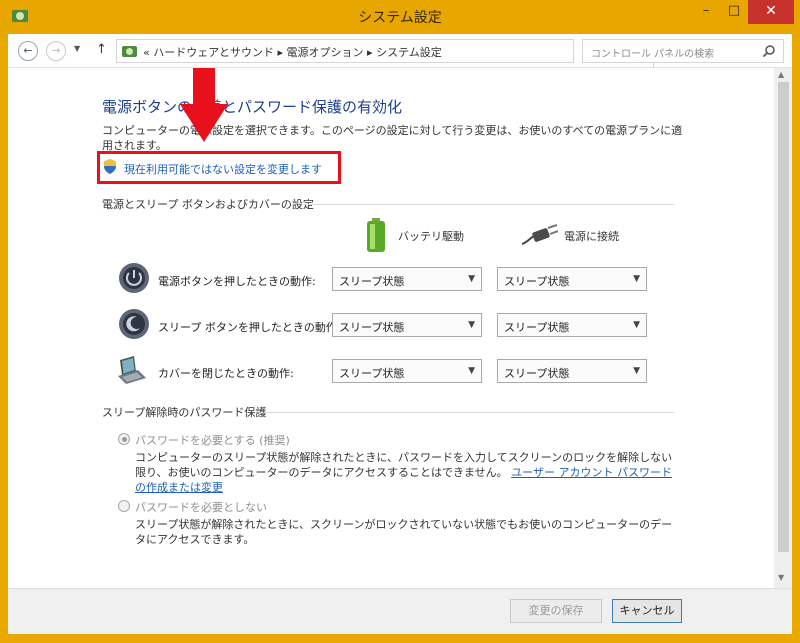 This screenshot has width=800, height=643. Describe the element at coordinates (204, 105) in the screenshot. I see `red-arrow-icon` at that location.